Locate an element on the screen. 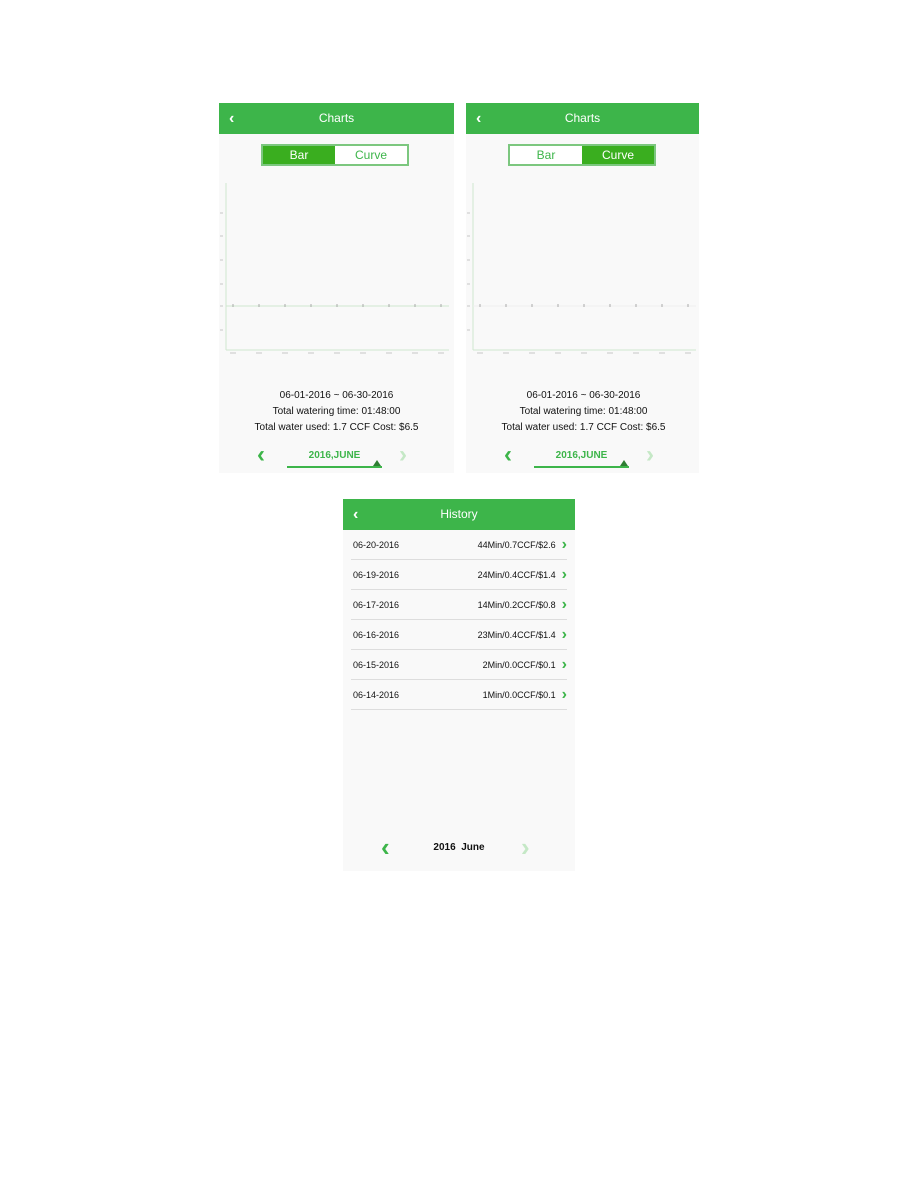  history-usage: 1Min/0.0CCF/$0.1 is located at coordinates (519, 694).